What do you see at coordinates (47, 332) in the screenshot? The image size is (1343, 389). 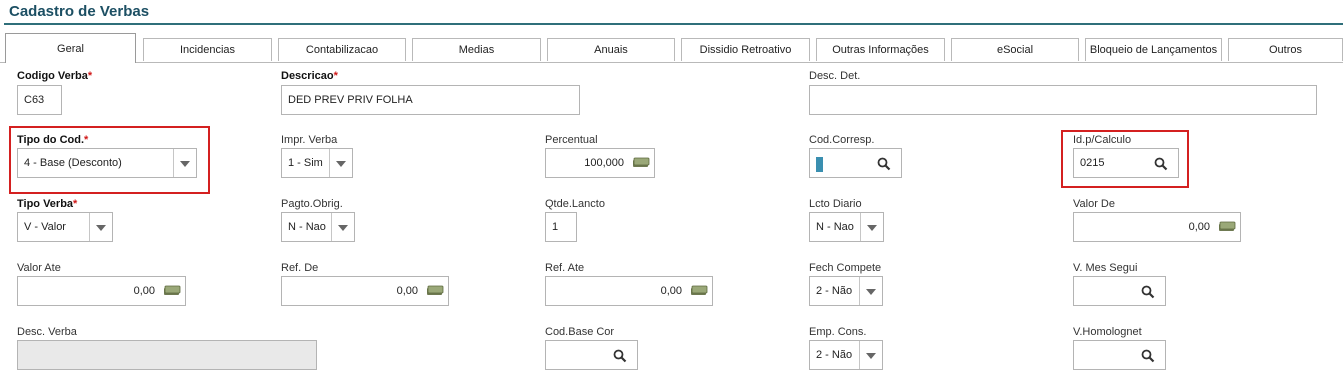 I see `desc-verba-label: Desc. Verba` at bounding box center [47, 332].